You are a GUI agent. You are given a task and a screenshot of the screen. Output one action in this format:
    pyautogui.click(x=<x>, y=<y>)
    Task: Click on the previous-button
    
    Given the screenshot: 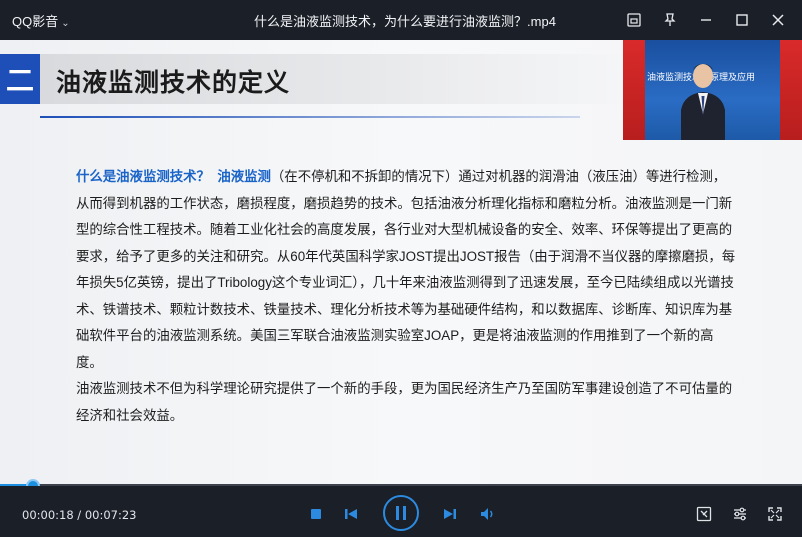 What is the action you would take?
    pyautogui.click(x=351, y=514)
    